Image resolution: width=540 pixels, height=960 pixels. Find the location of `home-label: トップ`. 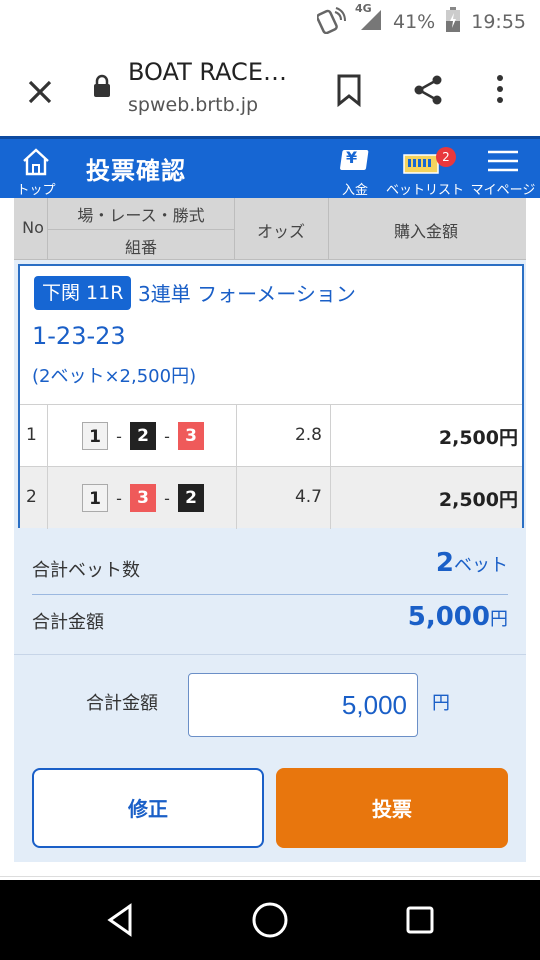

home-label: トップ is located at coordinates (36, 190).